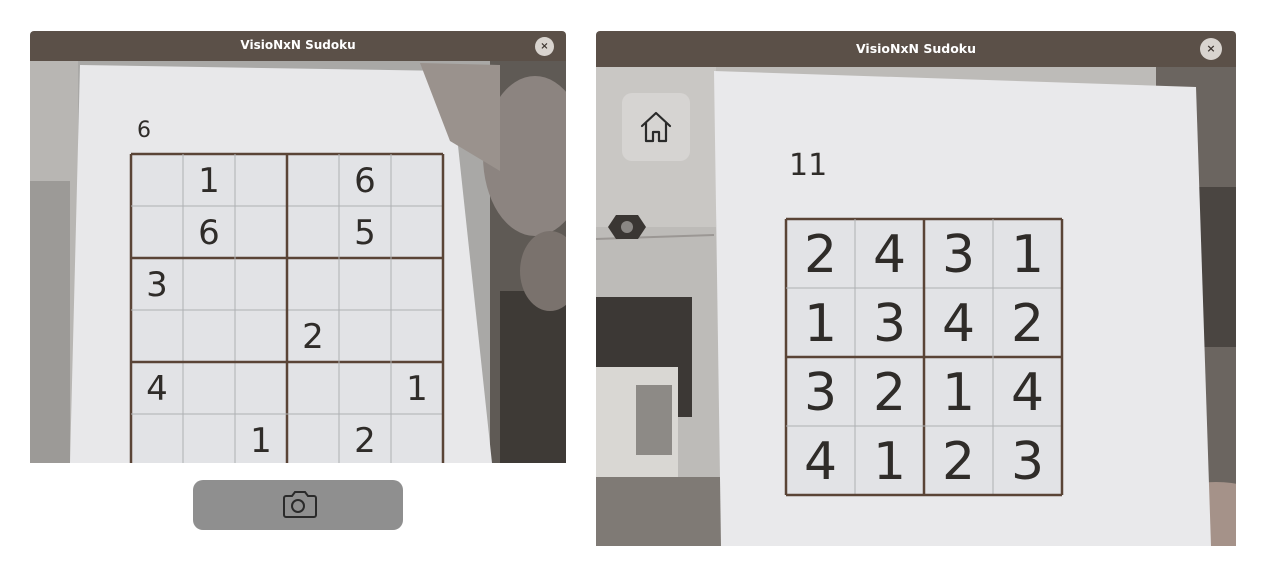  Describe the element at coordinates (924, 357) in the screenshot. I see `sudoku-grid-4x4: 2 4 3 11 3 4 23 2 1 44 1 2 3` at that location.